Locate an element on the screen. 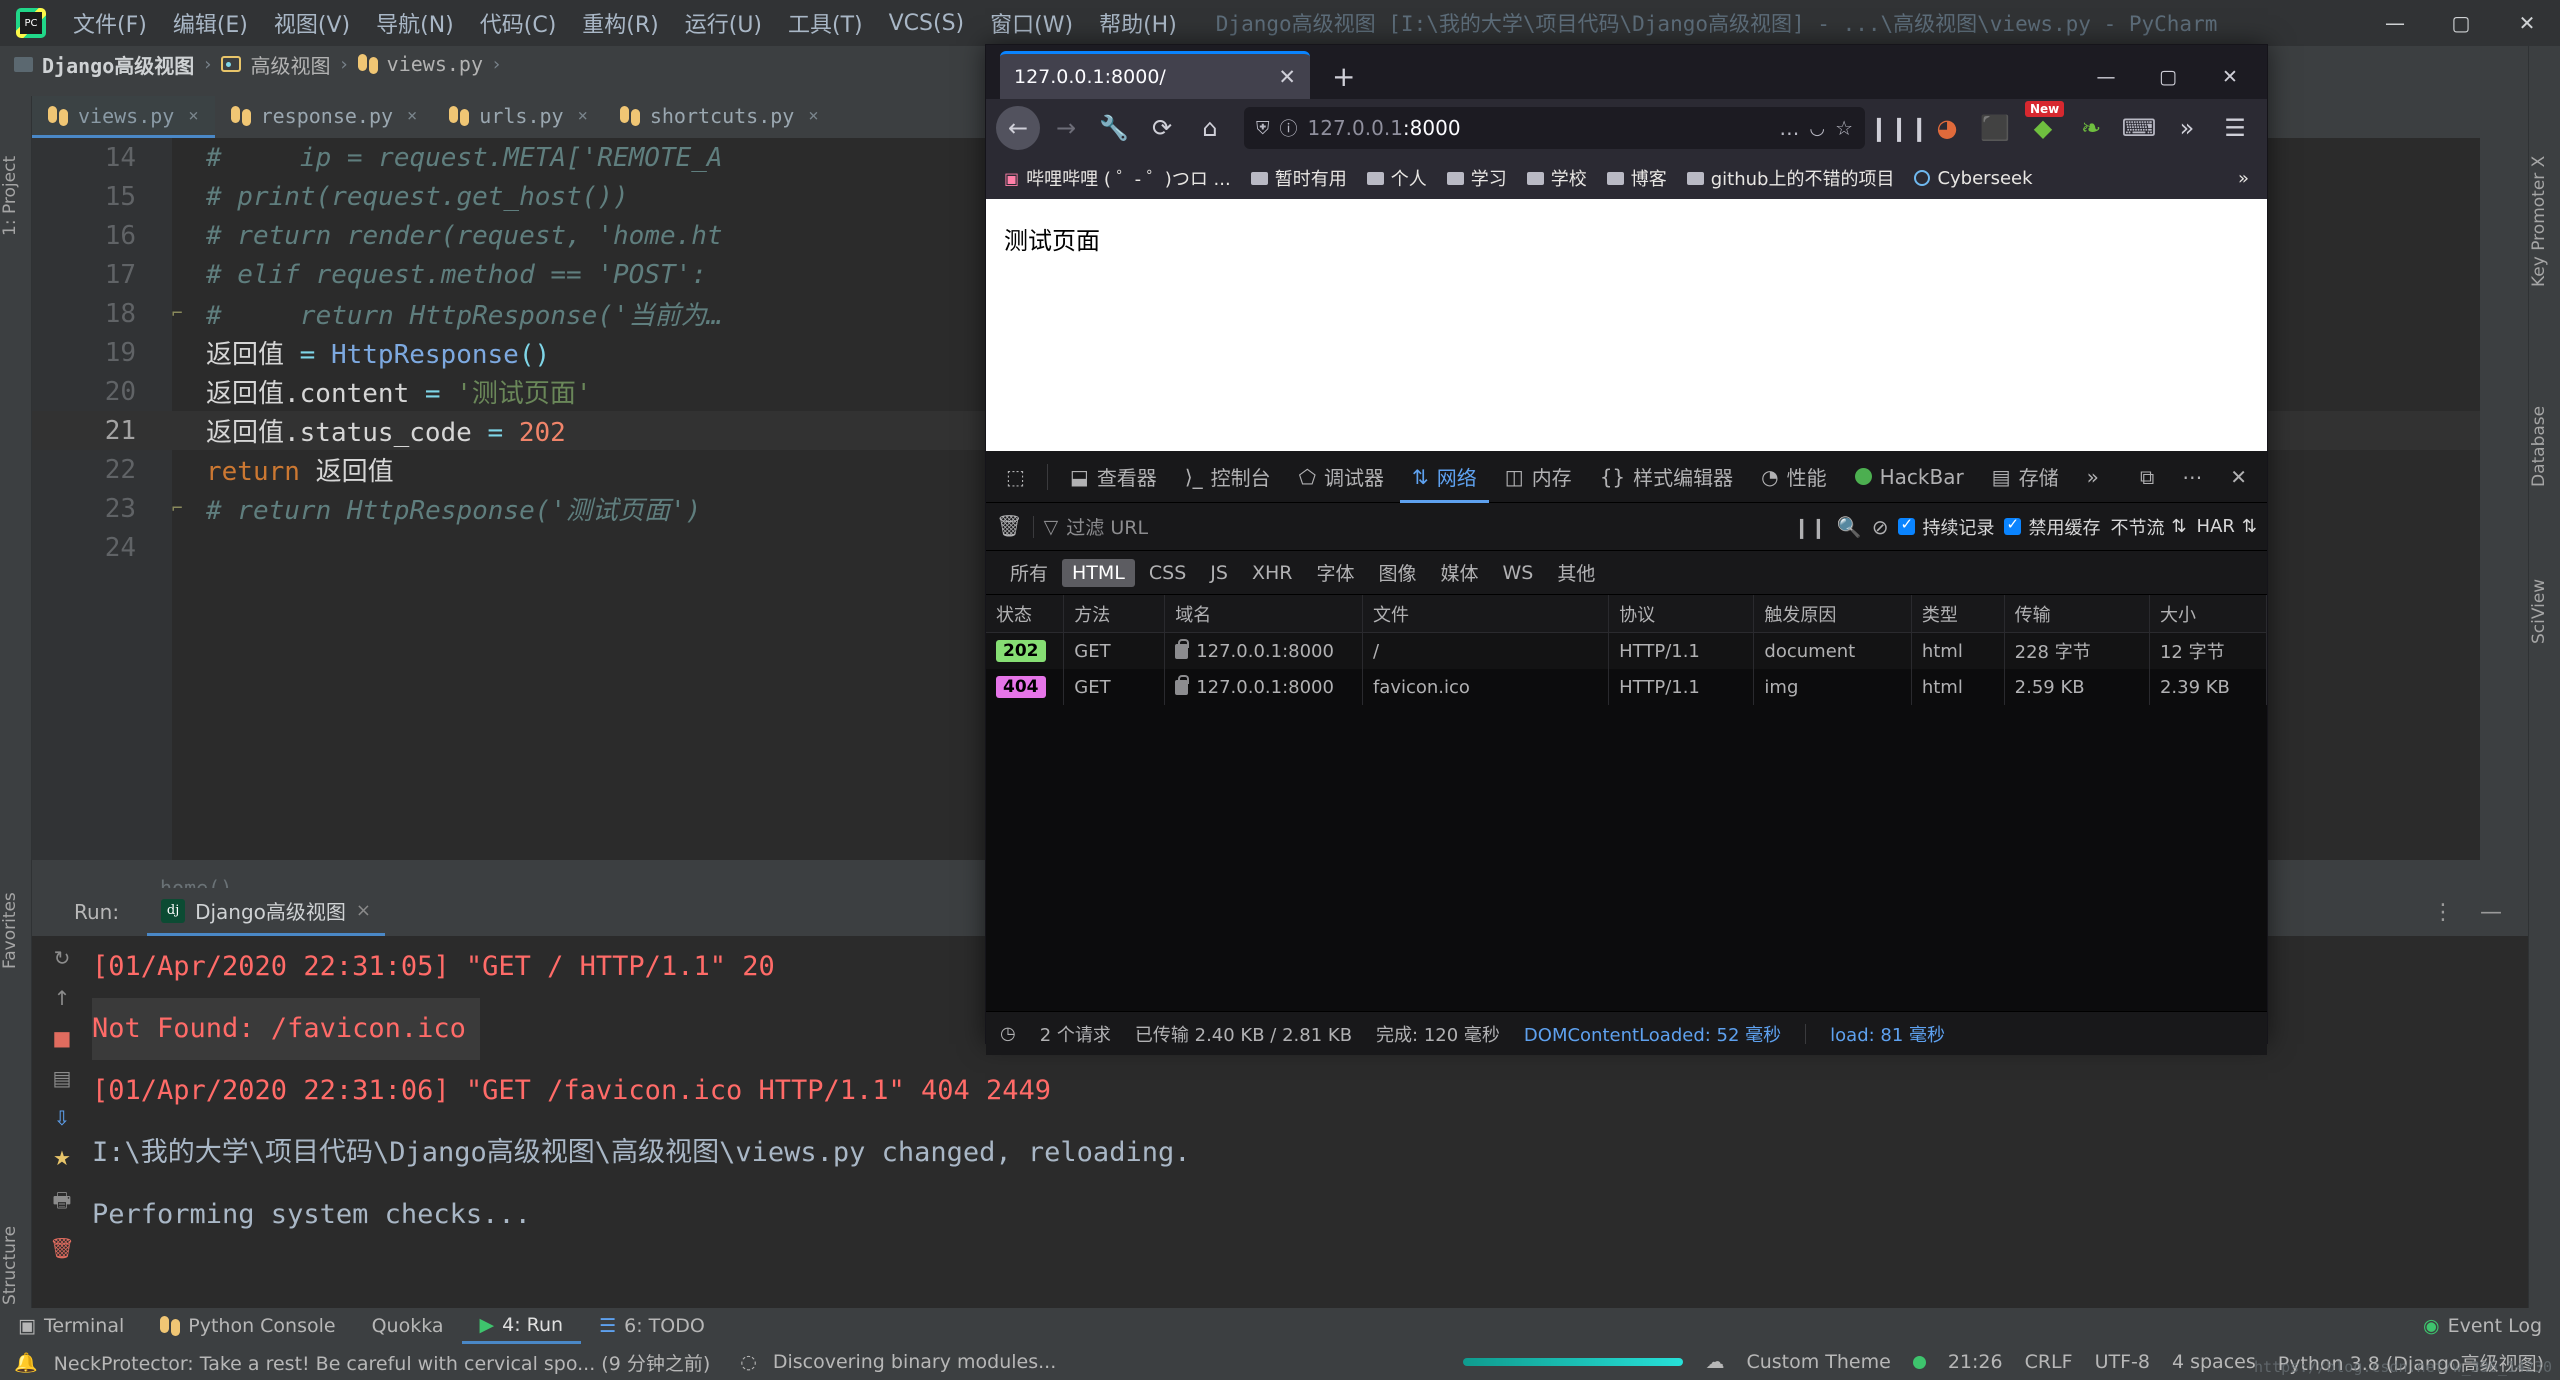  sidebar-item-project: 1: Project is located at coordinates (16, 196).